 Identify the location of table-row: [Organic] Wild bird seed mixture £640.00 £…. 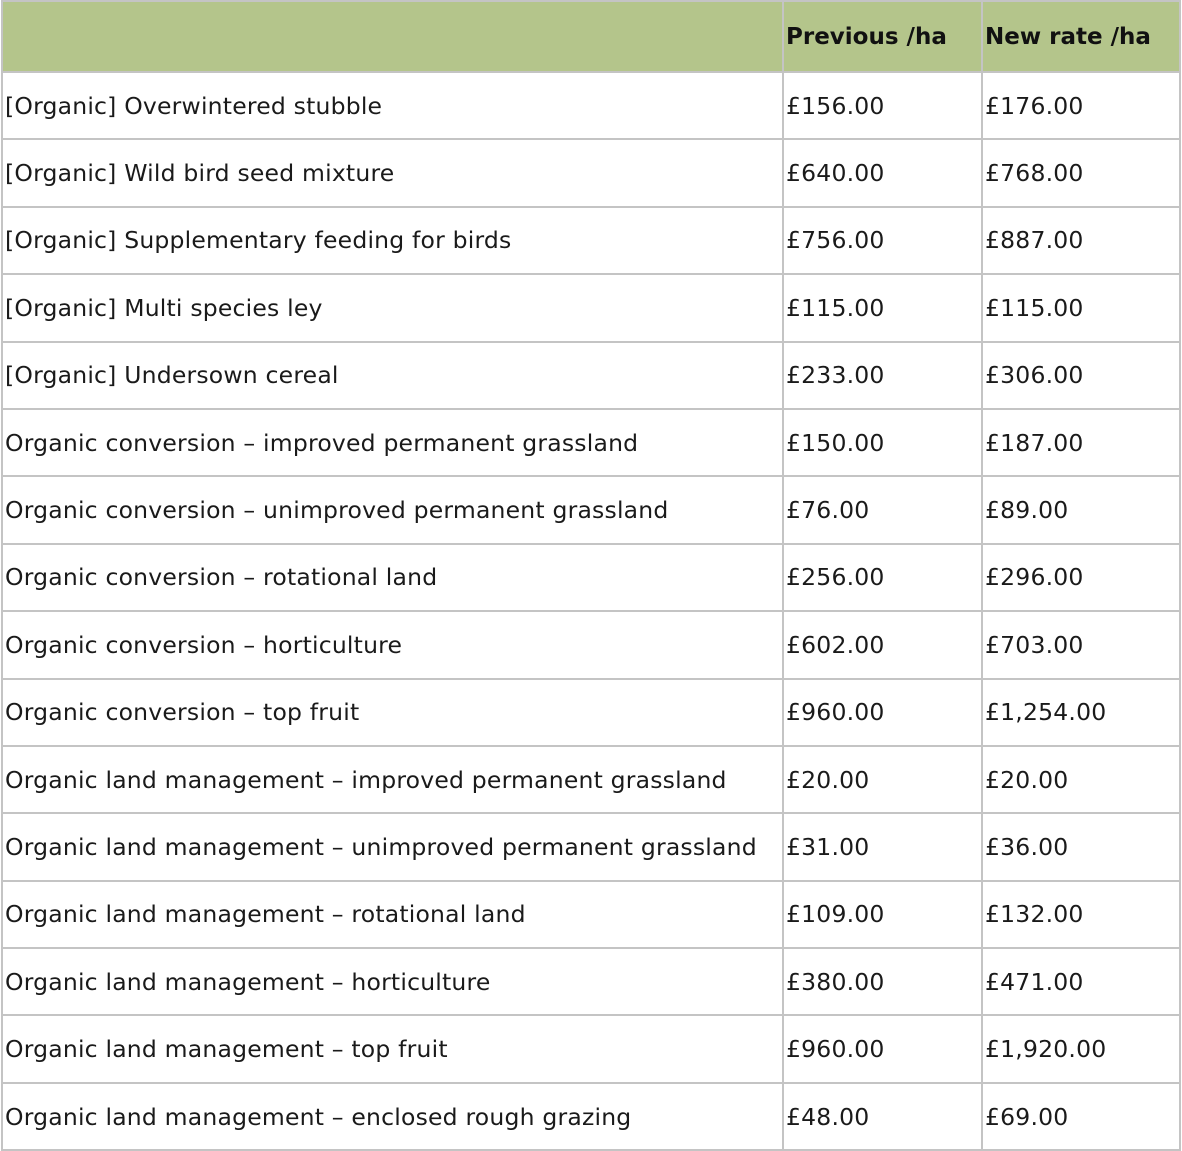
(591, 173).